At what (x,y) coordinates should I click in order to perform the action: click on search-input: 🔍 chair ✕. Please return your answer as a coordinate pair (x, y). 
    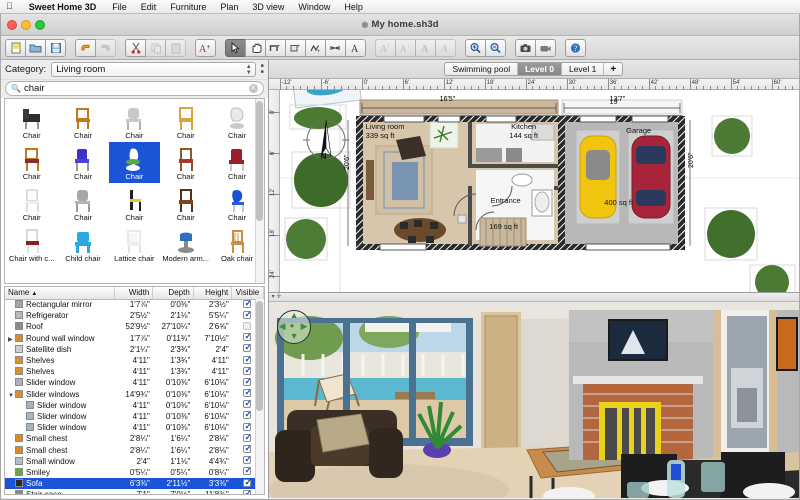
    Looking at the image, I should click on (134, 88).